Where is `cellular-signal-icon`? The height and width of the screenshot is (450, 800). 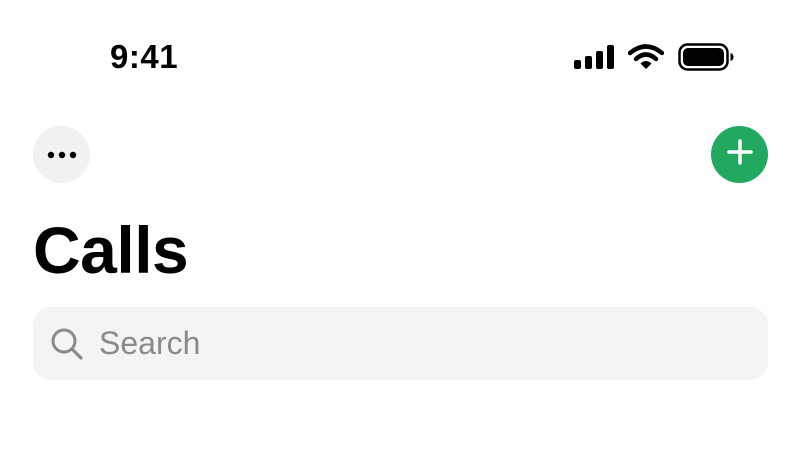
cellular-signal-icon is located at coordinates (594, 59).